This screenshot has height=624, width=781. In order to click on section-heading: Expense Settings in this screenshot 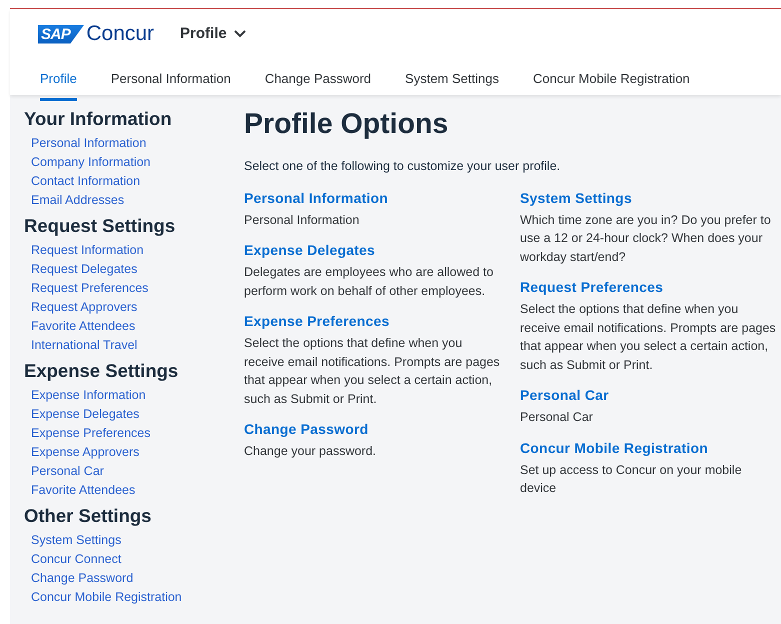, I will do `click(102, 371)`.